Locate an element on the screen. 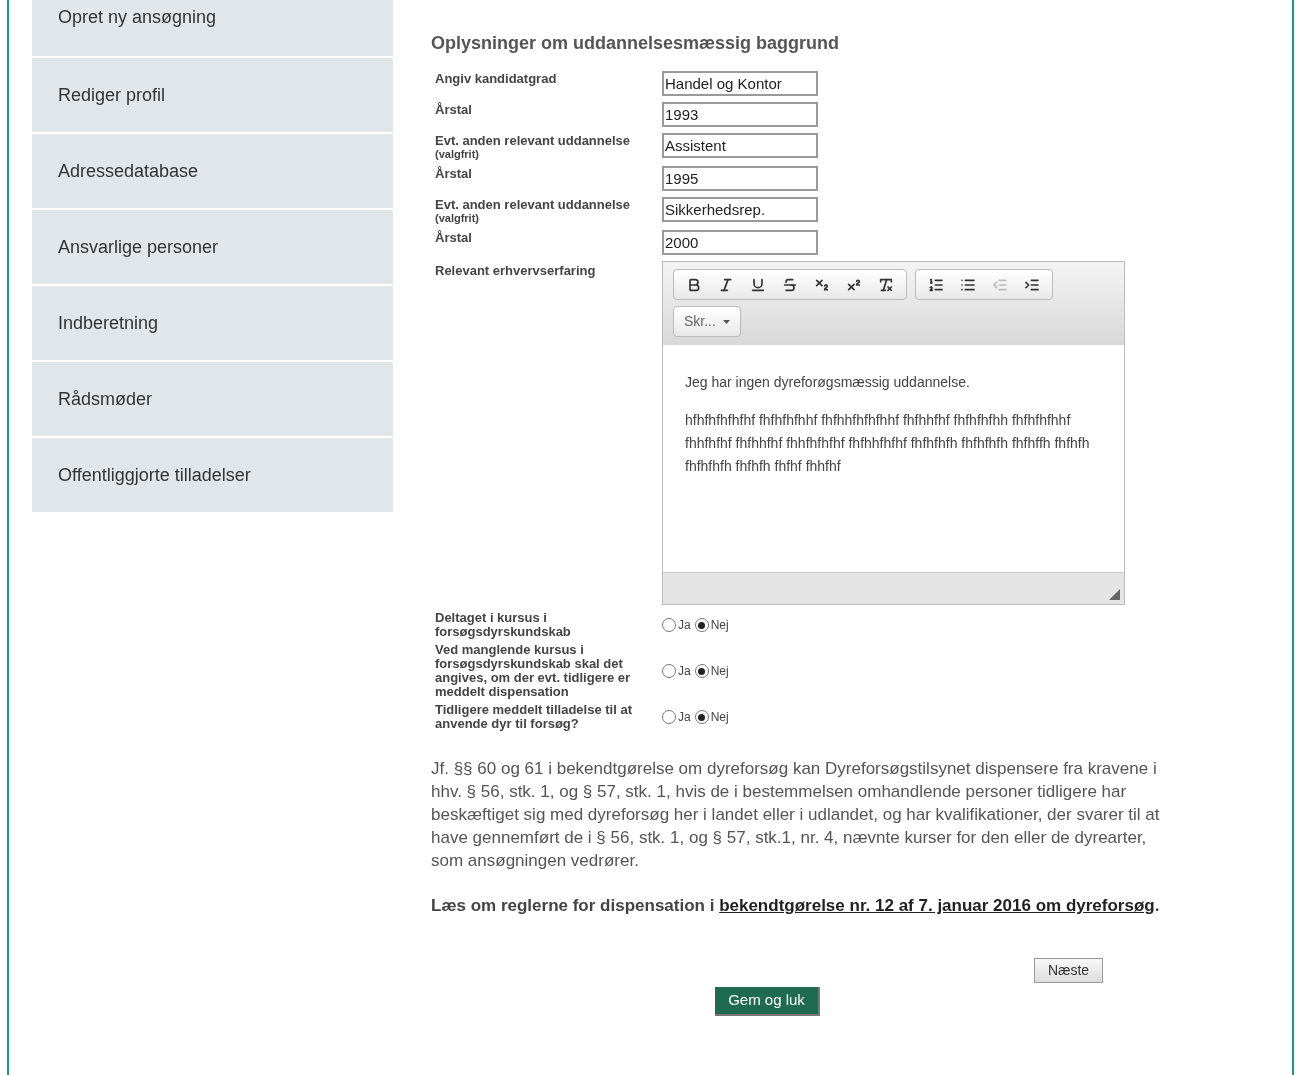 The height and width of the screenshot is (1075, 1301). question-label: Tidligere meddelt tilladelse til at anvende dyr til forsøg? is located at coordinates (533, 717).